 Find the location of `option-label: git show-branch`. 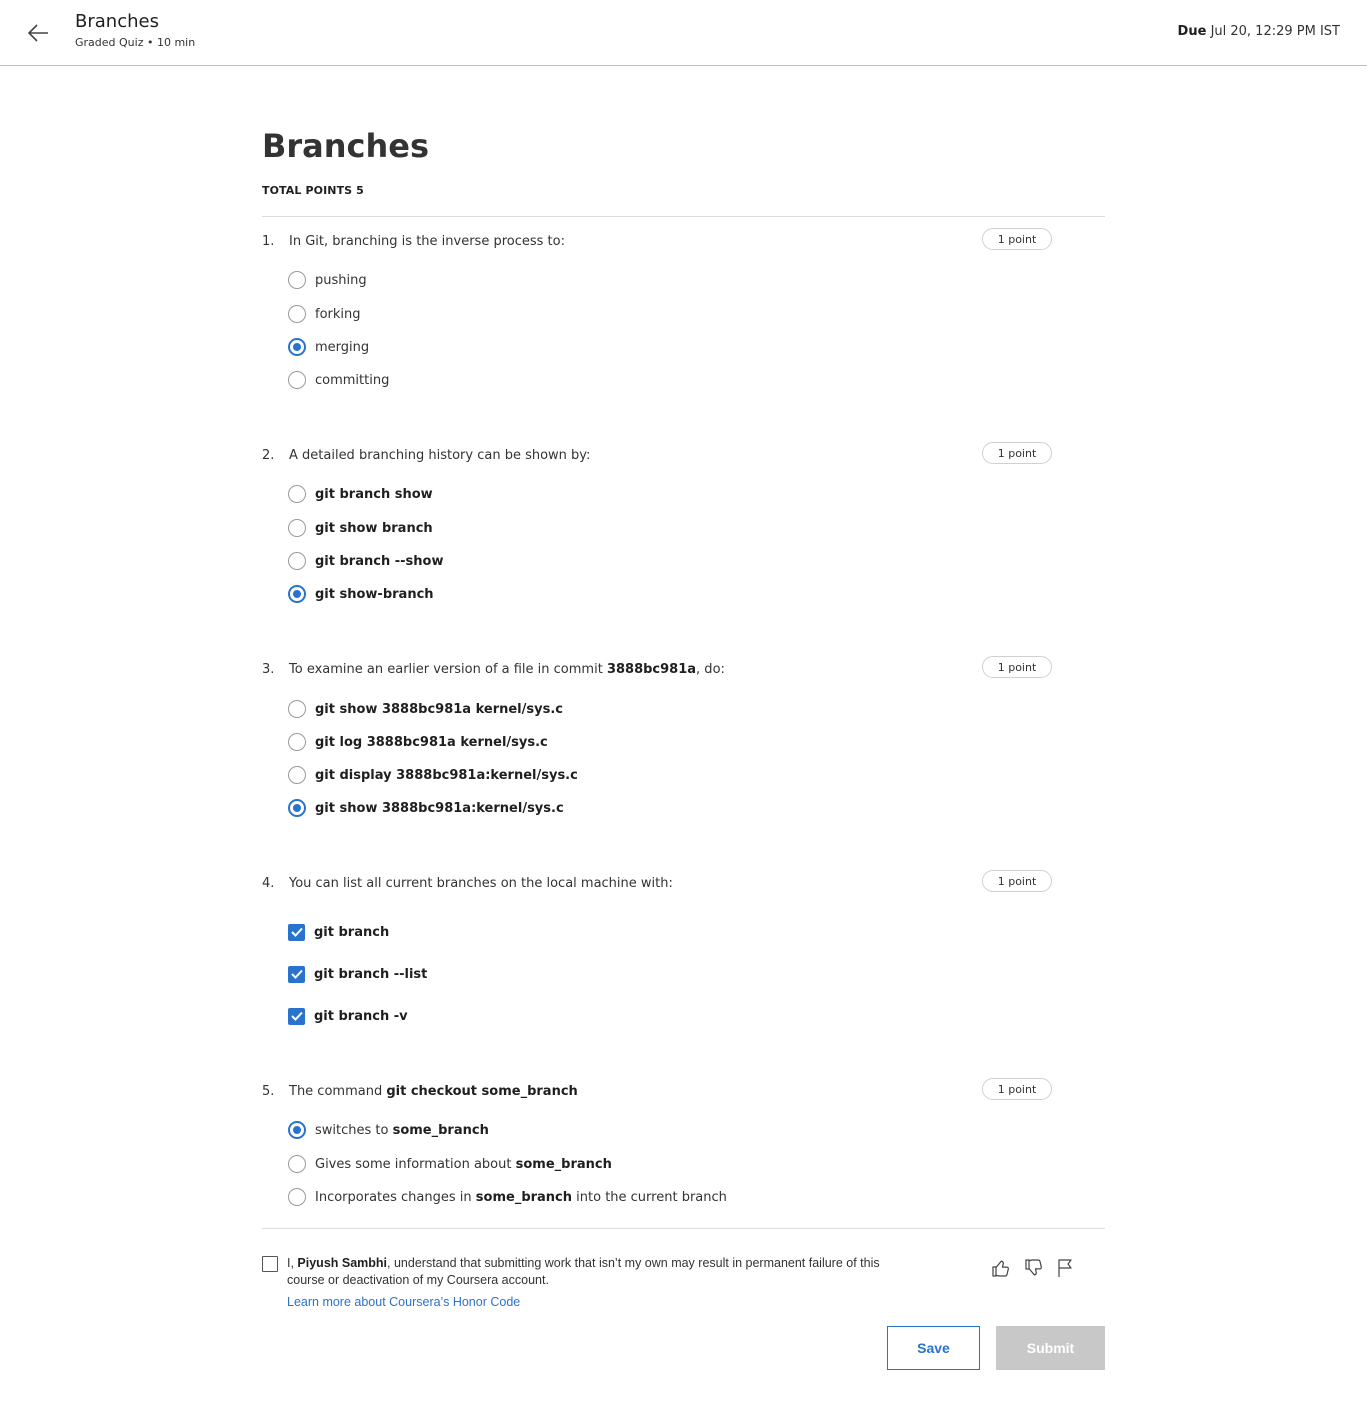

option-label: git show-branch is located at coordinates (374, 594).